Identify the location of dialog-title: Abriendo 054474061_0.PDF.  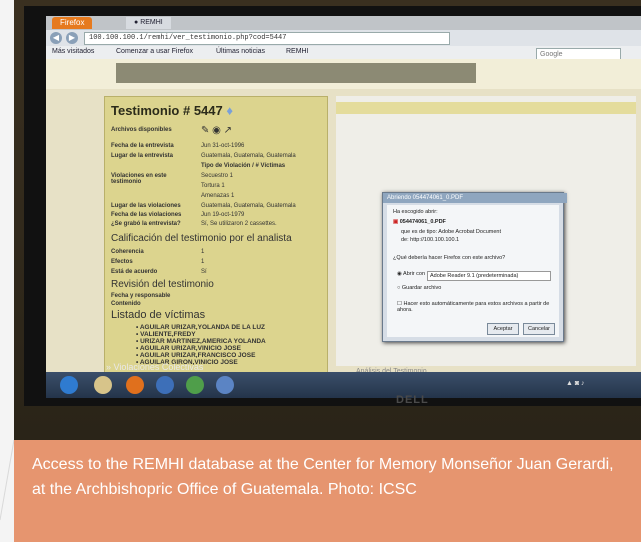
(475, 198).